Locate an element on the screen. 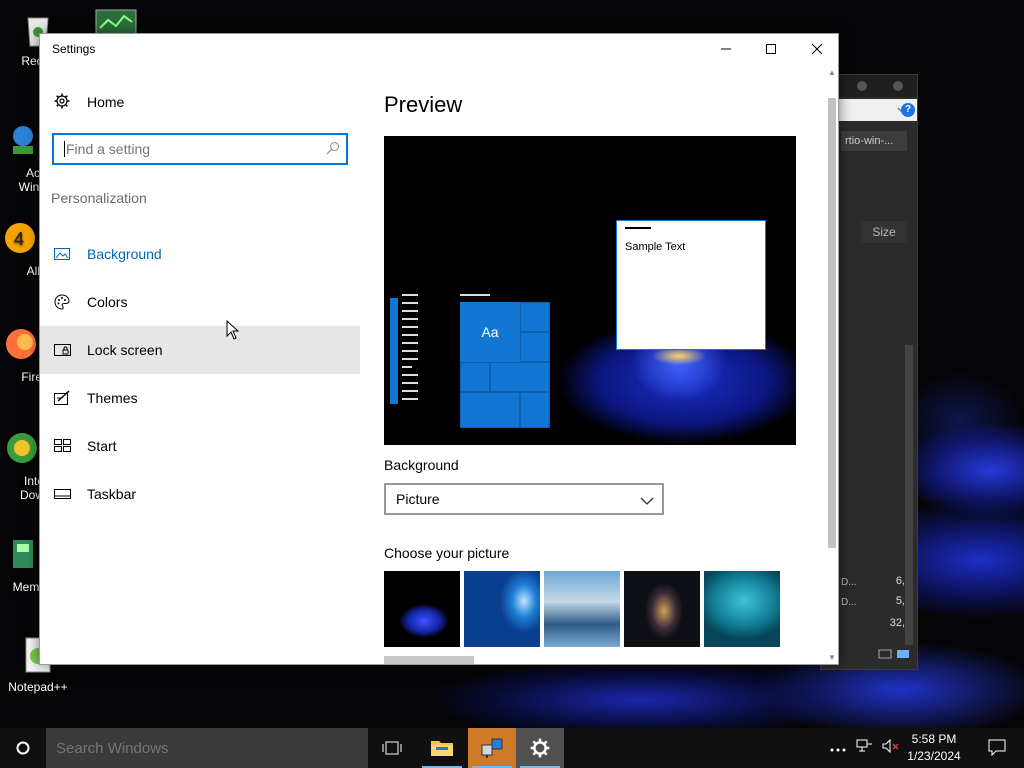  palette-icon is located at coordinates (64, 302).